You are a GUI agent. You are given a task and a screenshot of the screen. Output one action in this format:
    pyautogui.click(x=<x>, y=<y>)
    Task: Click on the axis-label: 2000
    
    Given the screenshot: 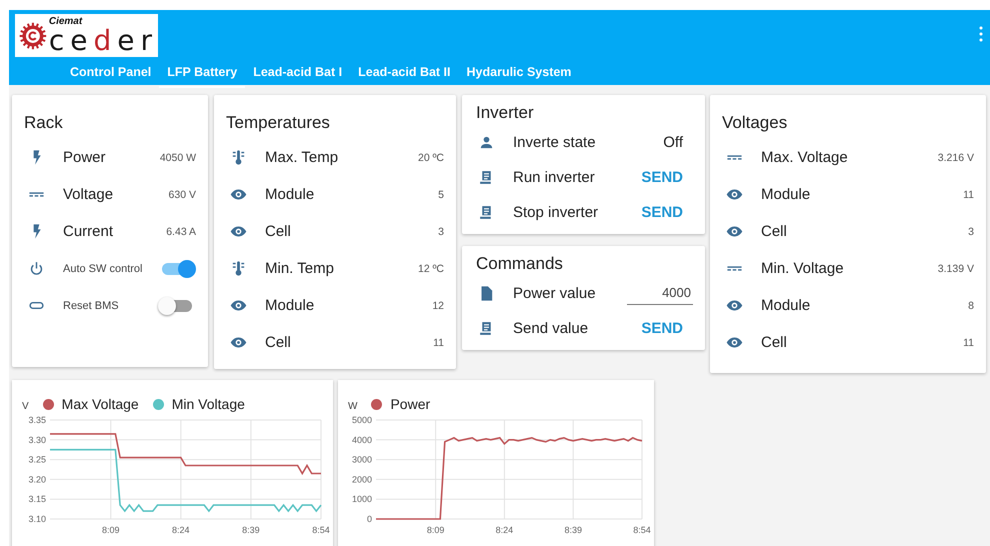 What is the action you would take?
    pyautogui.click(x=362, y=479)
    